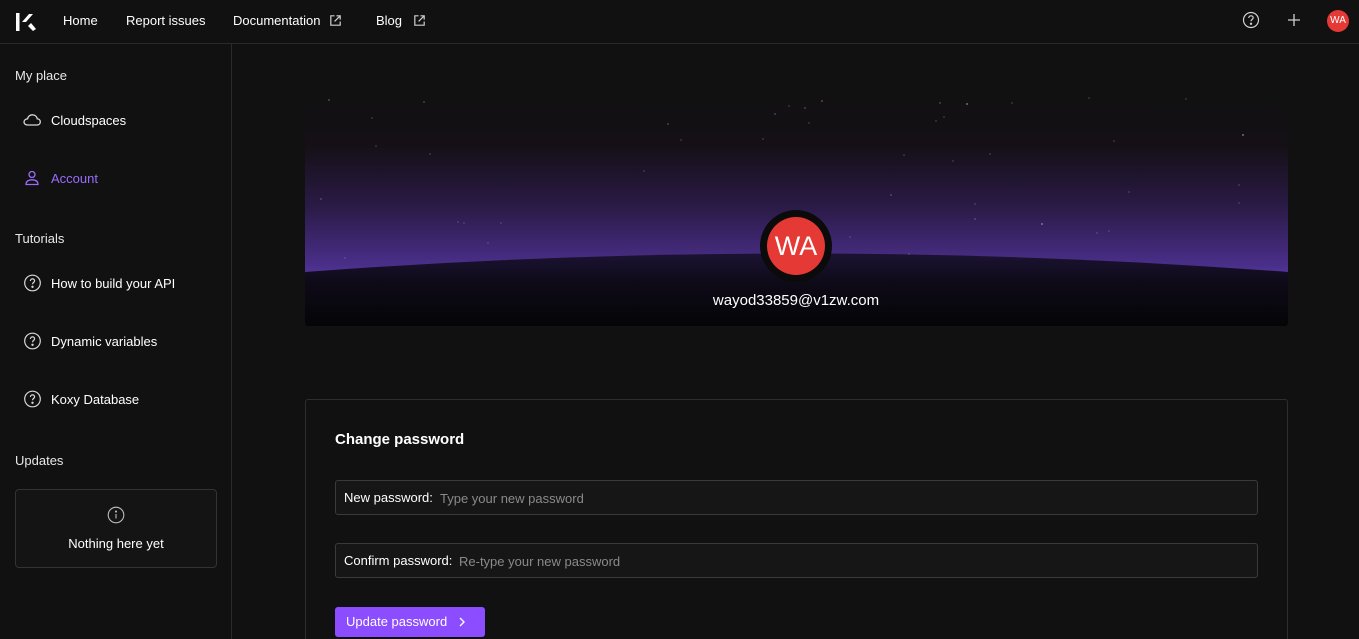 The image size is (1359, 639). Describe the element at coordinates (397, 621) in the screenshot. I see `update-password-label: Update password` at that location.